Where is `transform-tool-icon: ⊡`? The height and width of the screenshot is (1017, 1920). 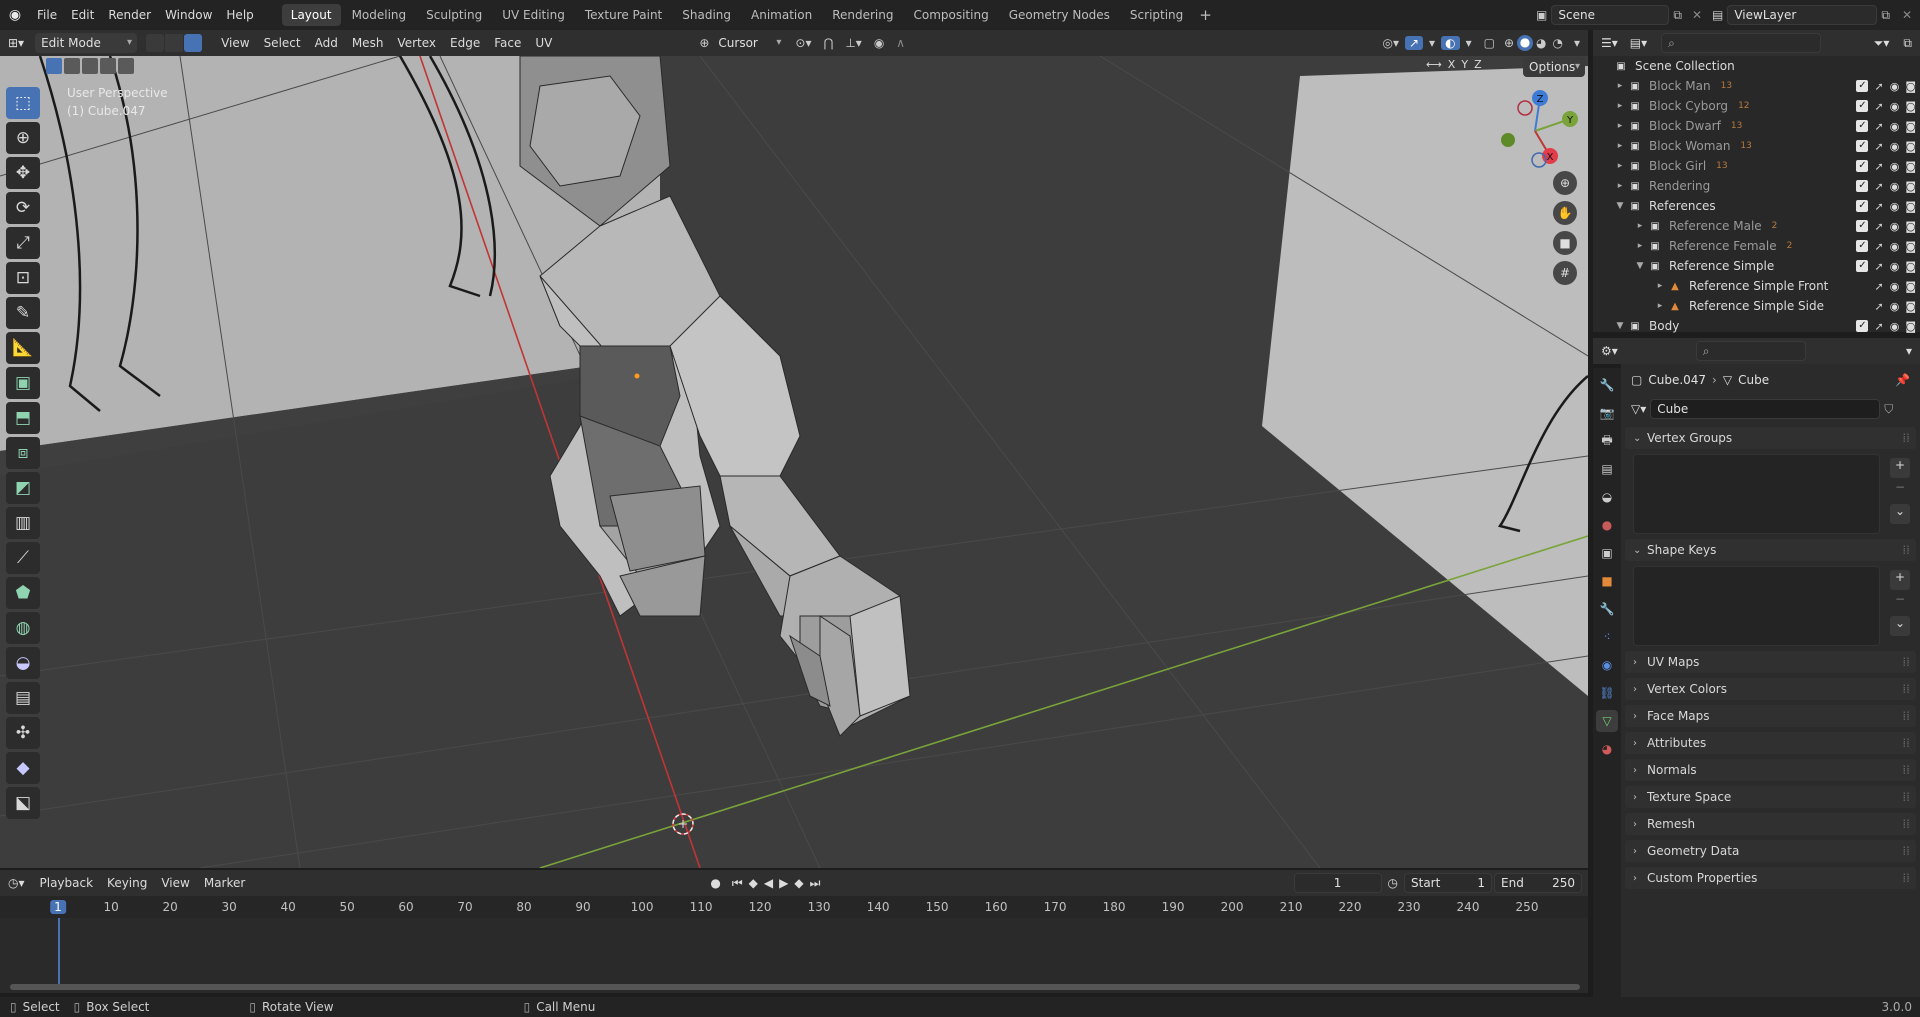
transform-tool-icon: ⊡ is located at coordinates (23, 278).